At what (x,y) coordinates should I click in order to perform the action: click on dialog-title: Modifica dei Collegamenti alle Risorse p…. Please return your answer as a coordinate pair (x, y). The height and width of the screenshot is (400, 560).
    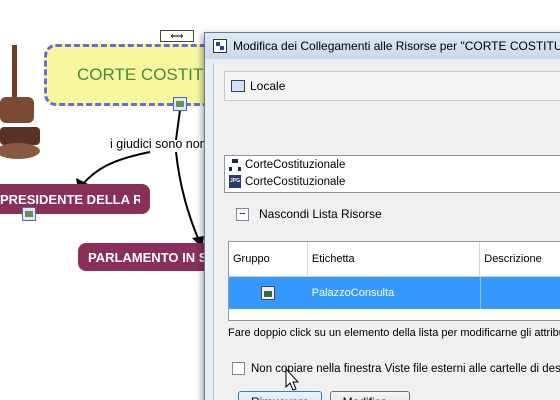
    Looking at the image, I should click on (396, 46).